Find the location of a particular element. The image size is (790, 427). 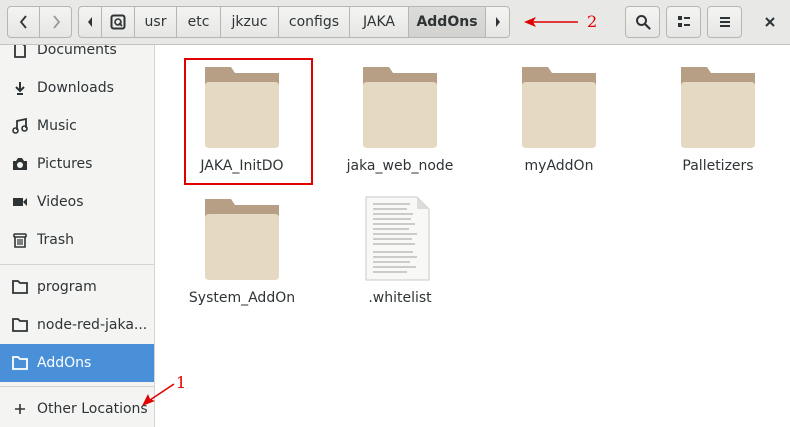

annotation-highlight-box is located at coordinates (248, 121).